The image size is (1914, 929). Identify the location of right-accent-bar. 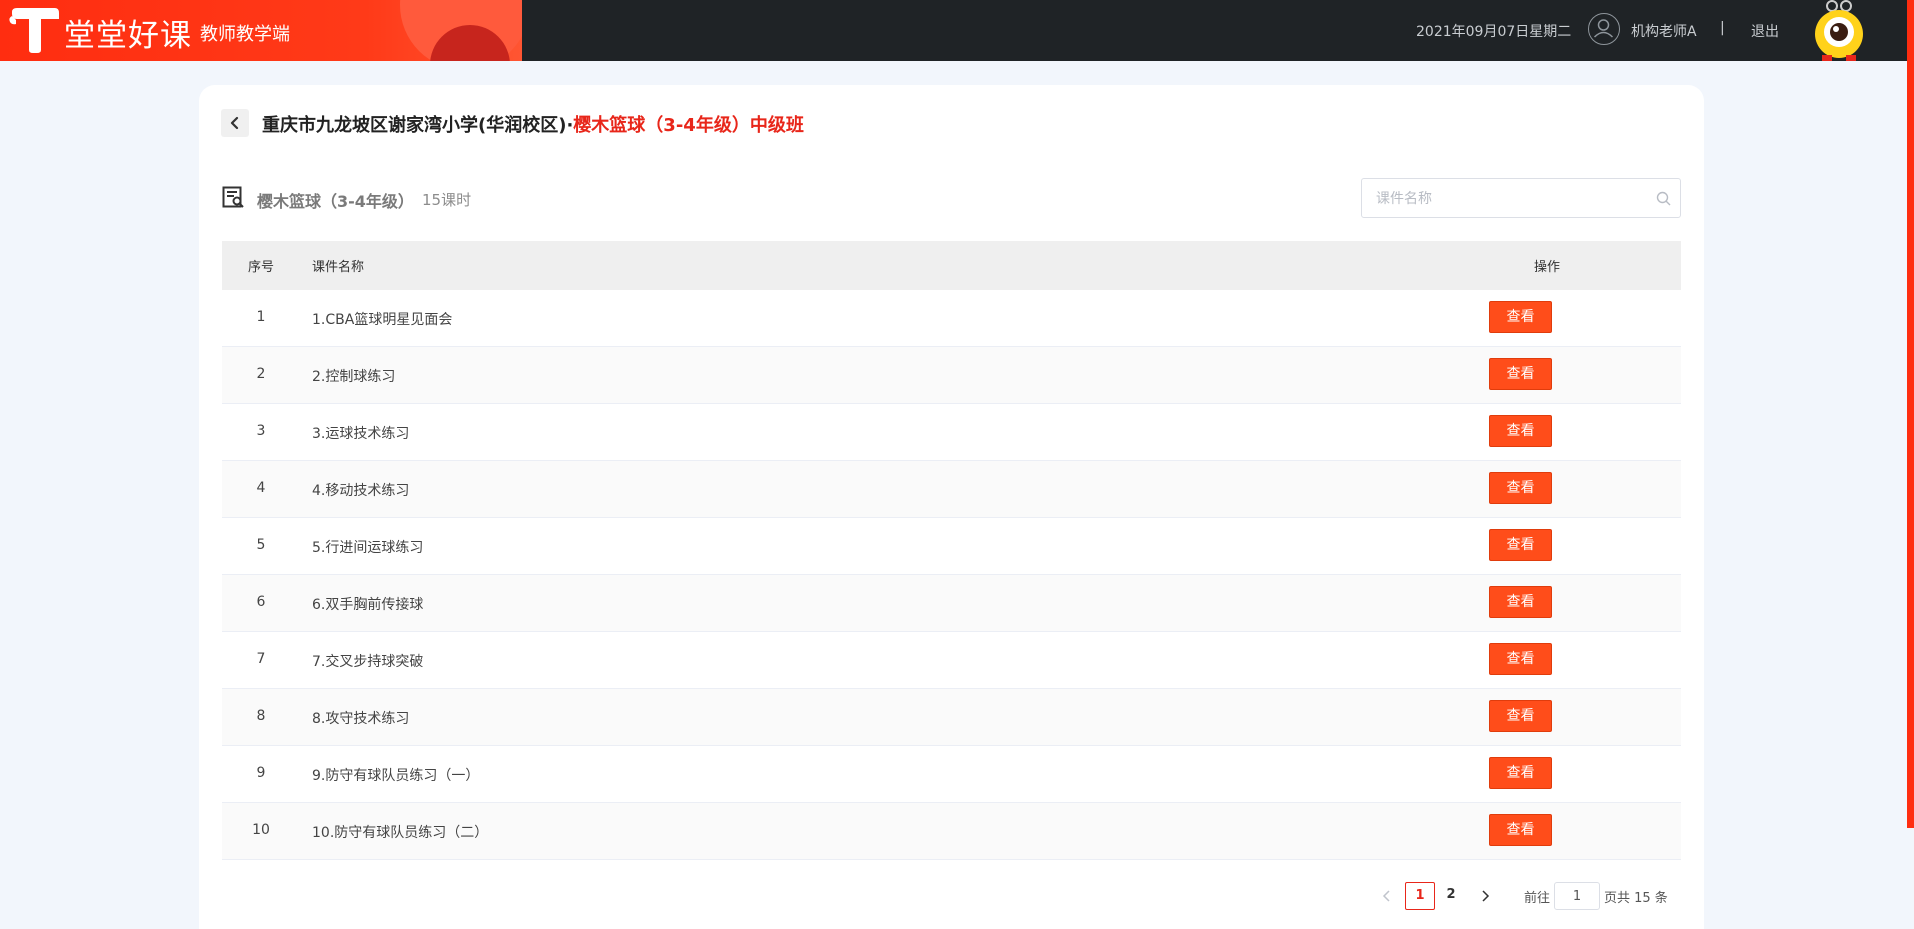
(1910, 414).